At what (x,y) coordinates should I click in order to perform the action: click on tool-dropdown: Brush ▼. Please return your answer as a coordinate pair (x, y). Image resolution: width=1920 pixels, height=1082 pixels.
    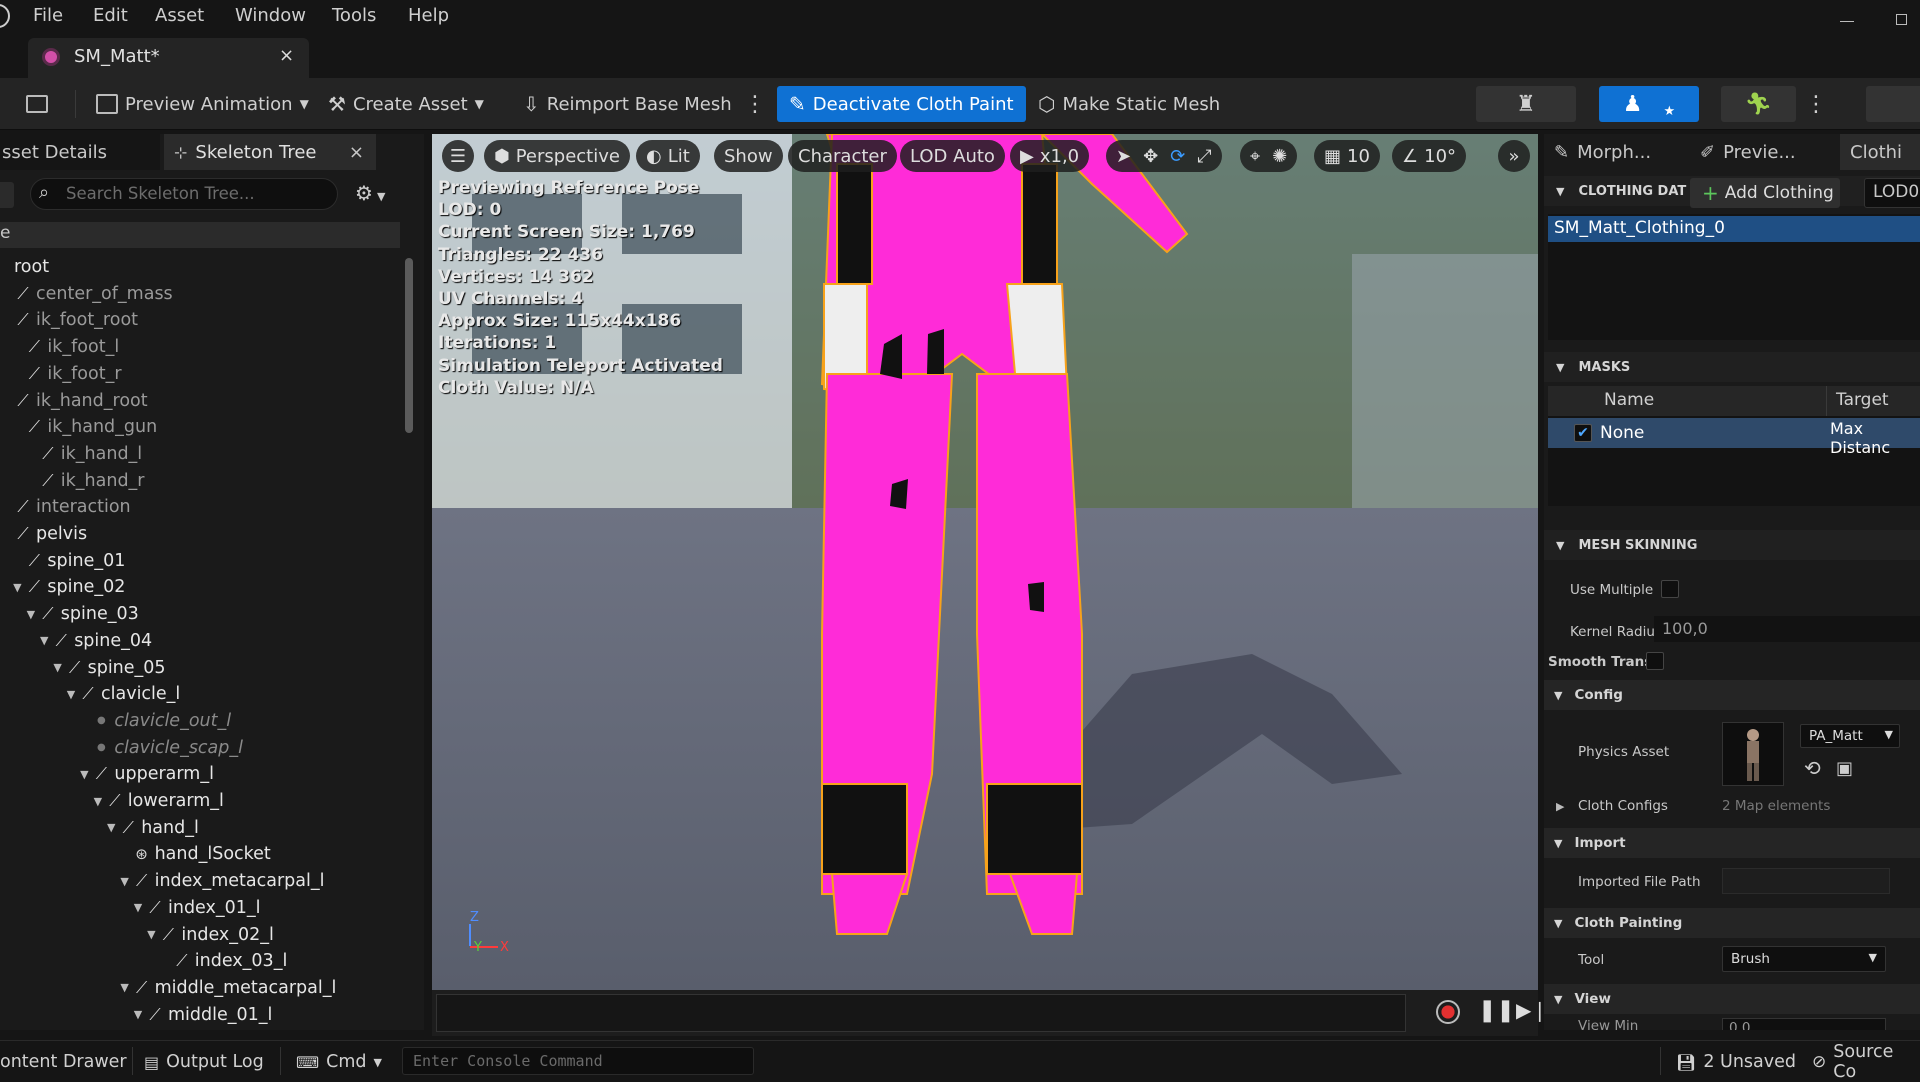
    Looking at the image, I should click on (1804, 959).